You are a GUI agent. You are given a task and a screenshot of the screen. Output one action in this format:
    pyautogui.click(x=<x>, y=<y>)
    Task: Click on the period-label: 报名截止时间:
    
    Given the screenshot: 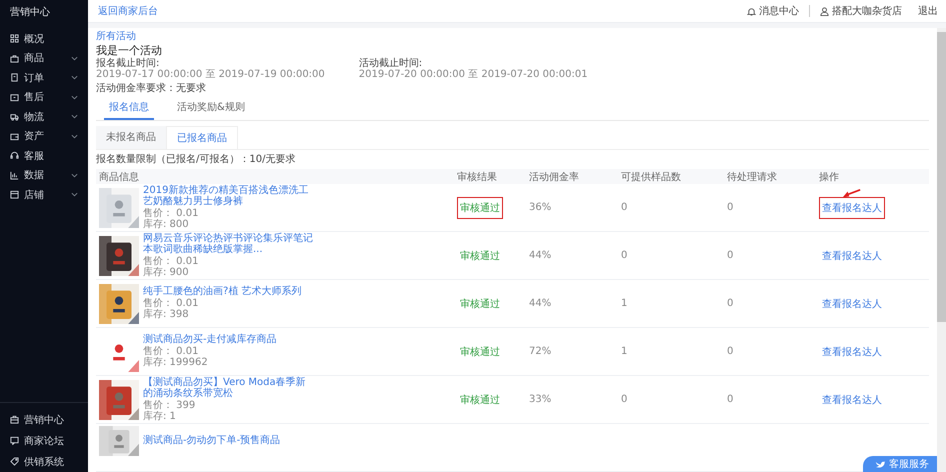 What is the action you would take?
    pyautogui.click(x=128, y=63)
    